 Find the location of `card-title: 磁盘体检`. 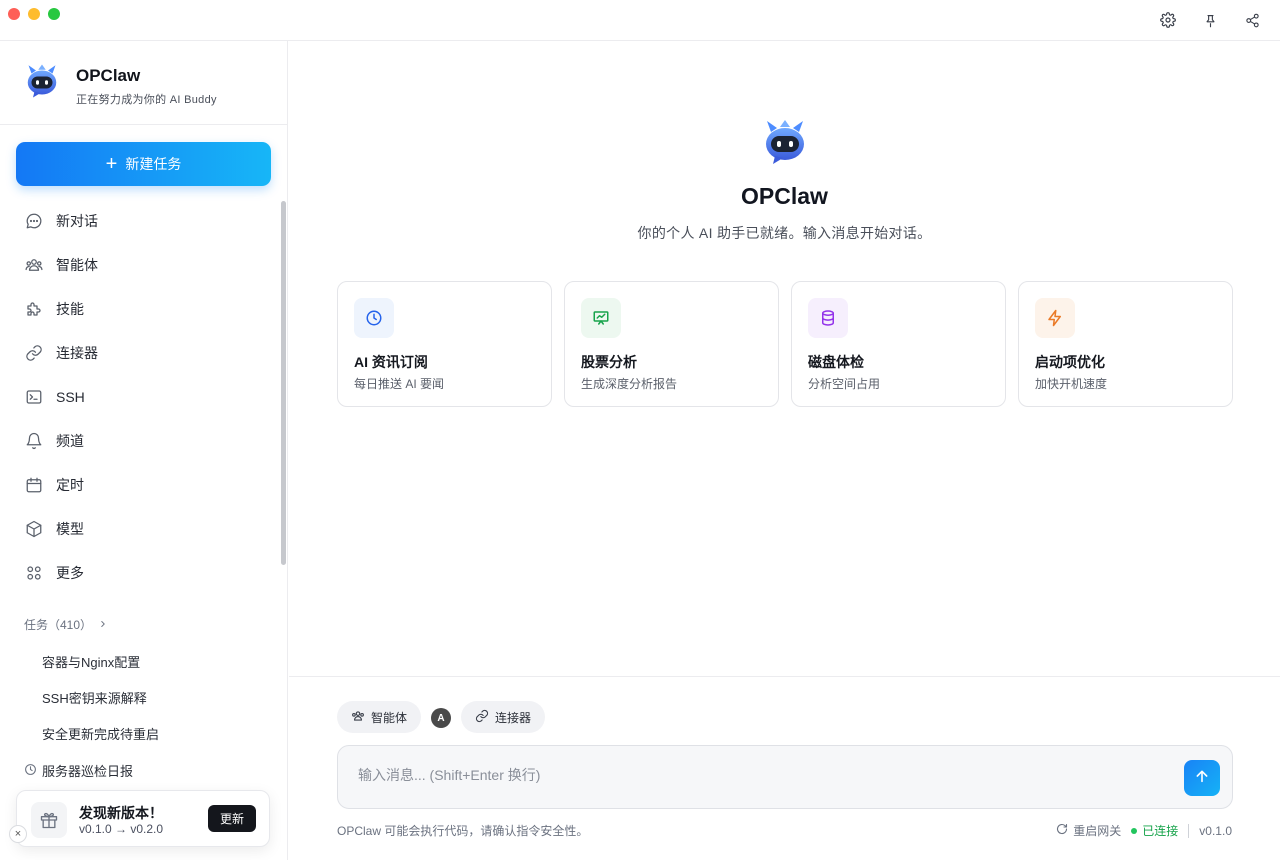

card-title: 磁盘体检 is located at coordinates (836, 362).